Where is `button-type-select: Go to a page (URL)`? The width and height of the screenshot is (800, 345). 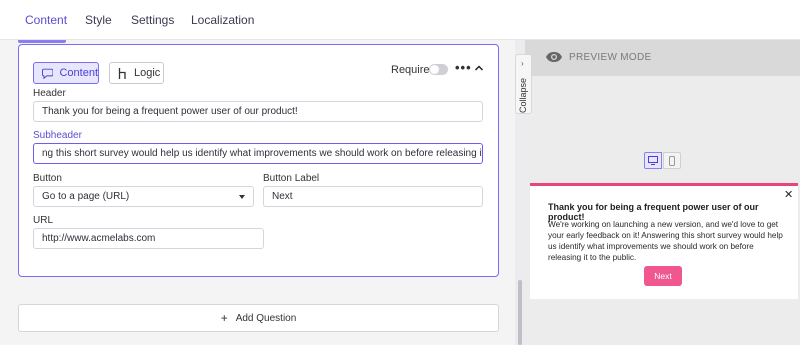
button-type-select: Go to a page (URL) is located at coordinates (143, 196).